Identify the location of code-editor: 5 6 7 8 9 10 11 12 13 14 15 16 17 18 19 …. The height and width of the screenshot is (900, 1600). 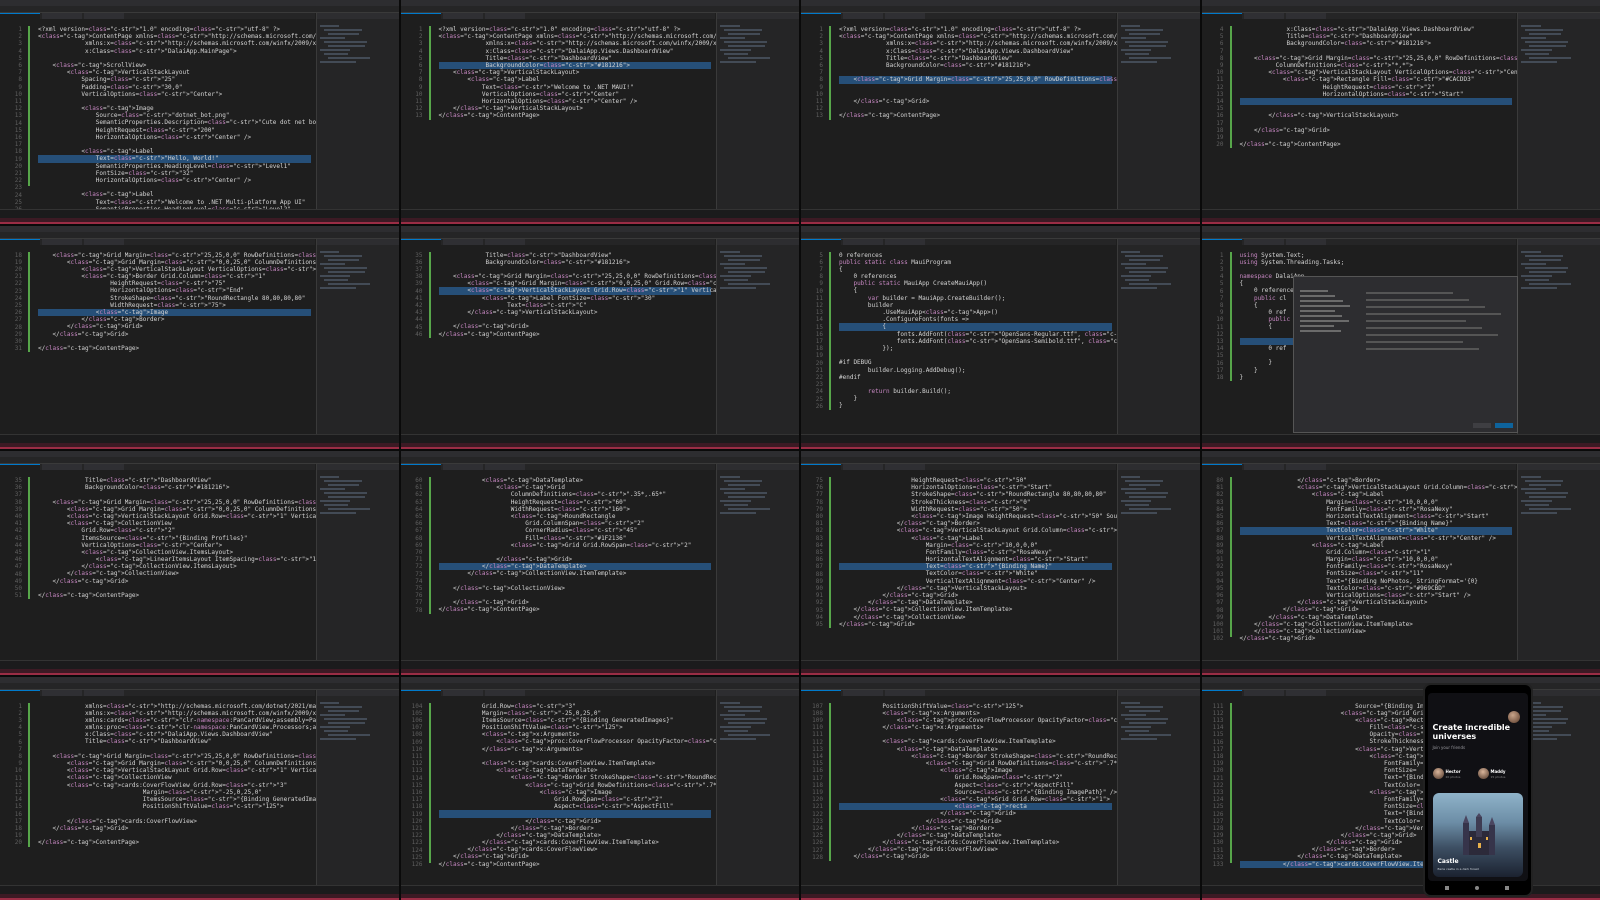
(1000, 340).